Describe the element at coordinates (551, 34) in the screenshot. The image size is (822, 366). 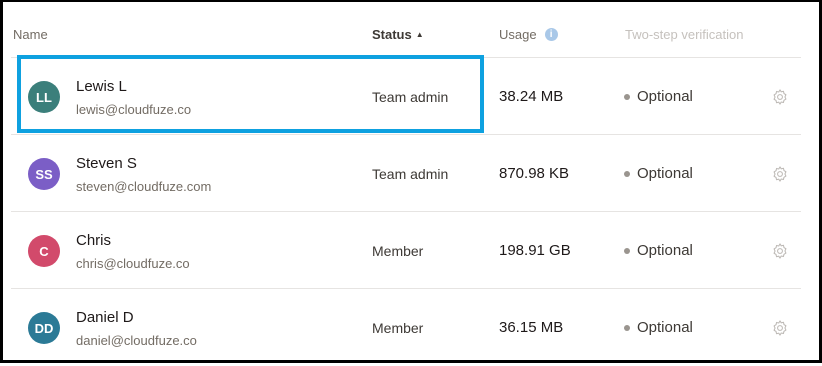
I see `info-icon: i` at that location.